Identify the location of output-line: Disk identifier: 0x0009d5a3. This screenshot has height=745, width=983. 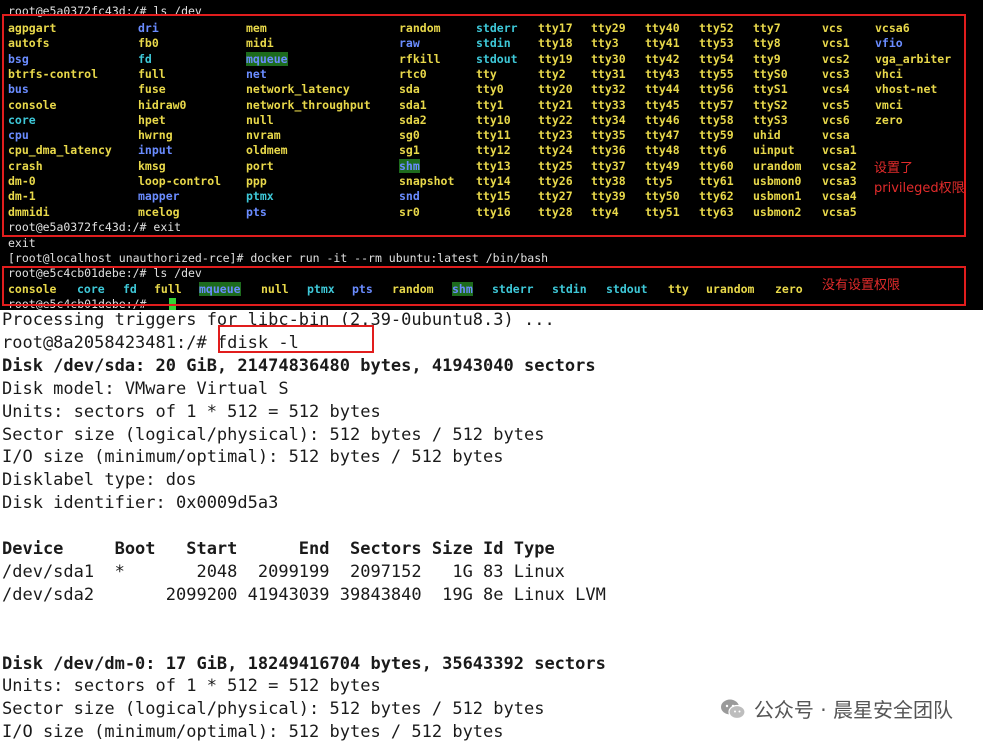
(140, 503).